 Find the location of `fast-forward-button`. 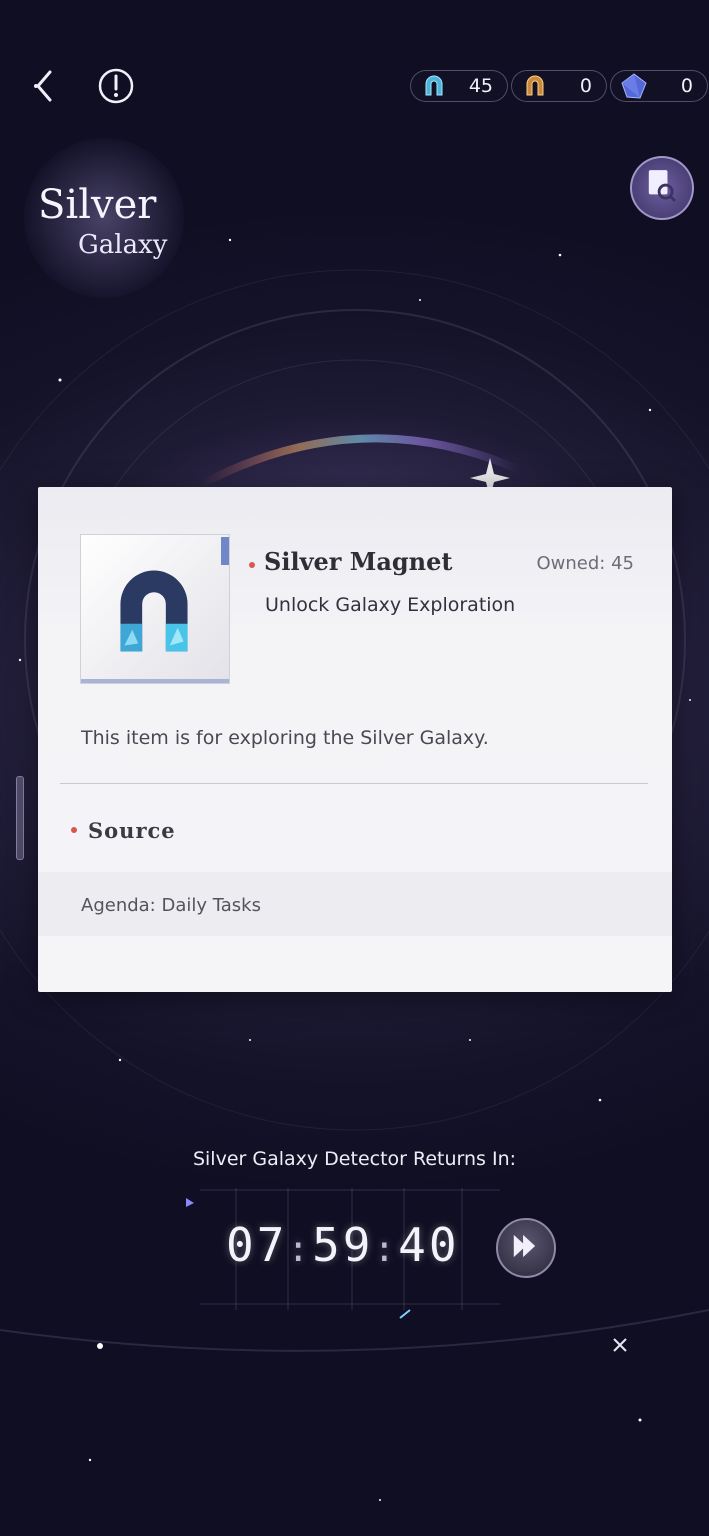

fast-forward-button is located at coordinates (526, 1248).